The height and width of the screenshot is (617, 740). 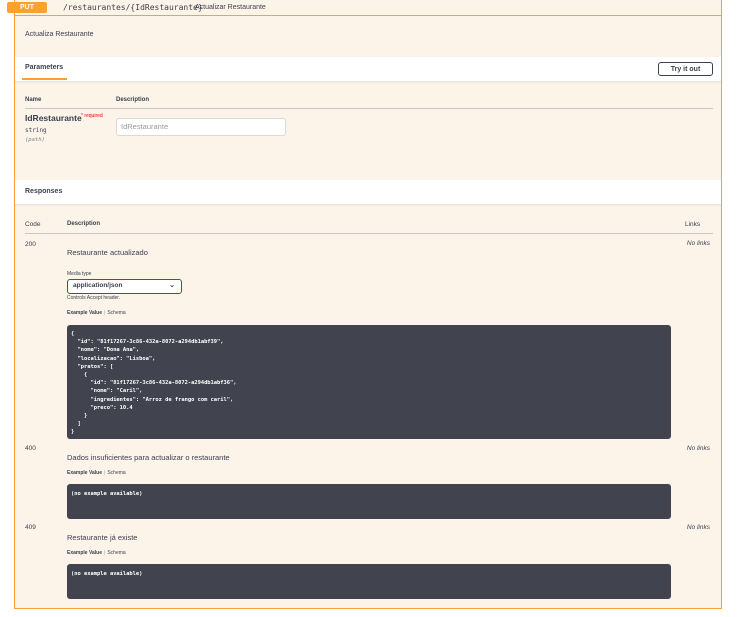 What do you see at coordinates (33, 100) in the screenshot?
I see `param-col-name: Name` at bounding box center [33, 100].